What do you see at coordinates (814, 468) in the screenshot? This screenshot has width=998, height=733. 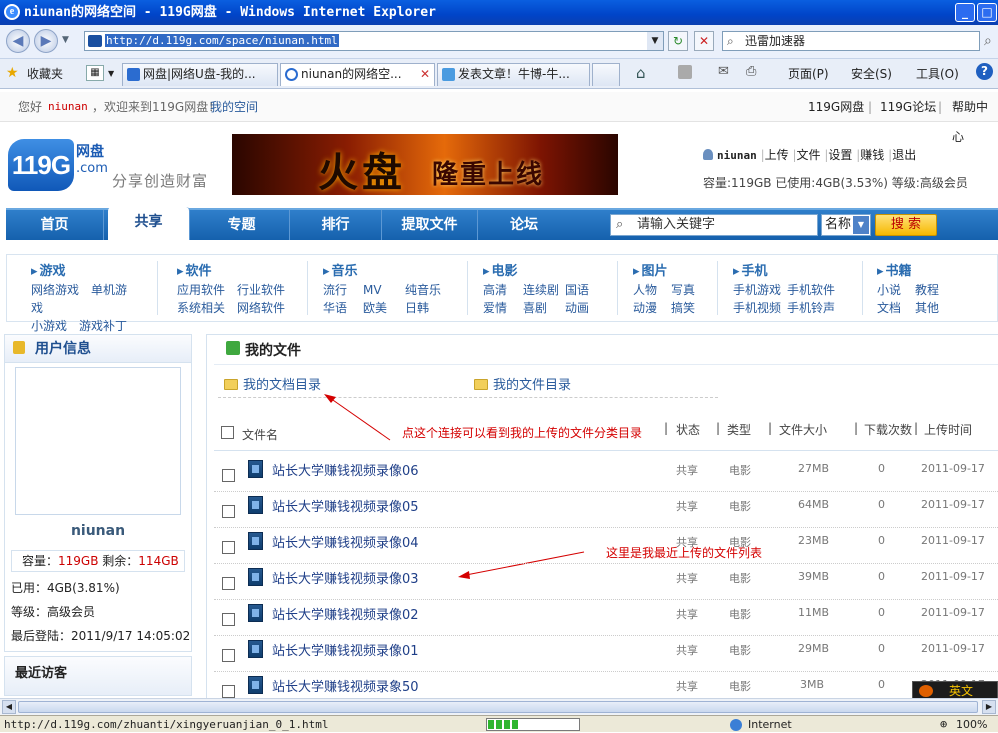 I see `file-size: 27MB` at bounding box center [814, 468].